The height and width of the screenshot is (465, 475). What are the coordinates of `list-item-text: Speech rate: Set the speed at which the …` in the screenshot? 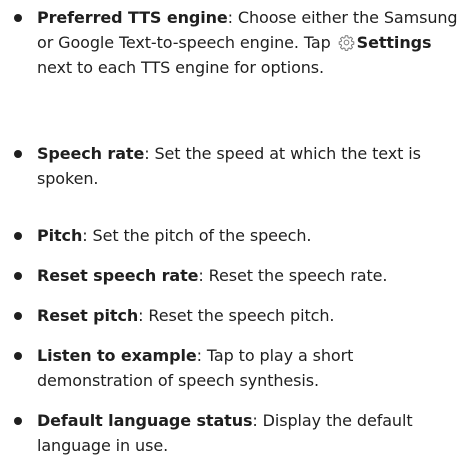 It's located at (252, 166).